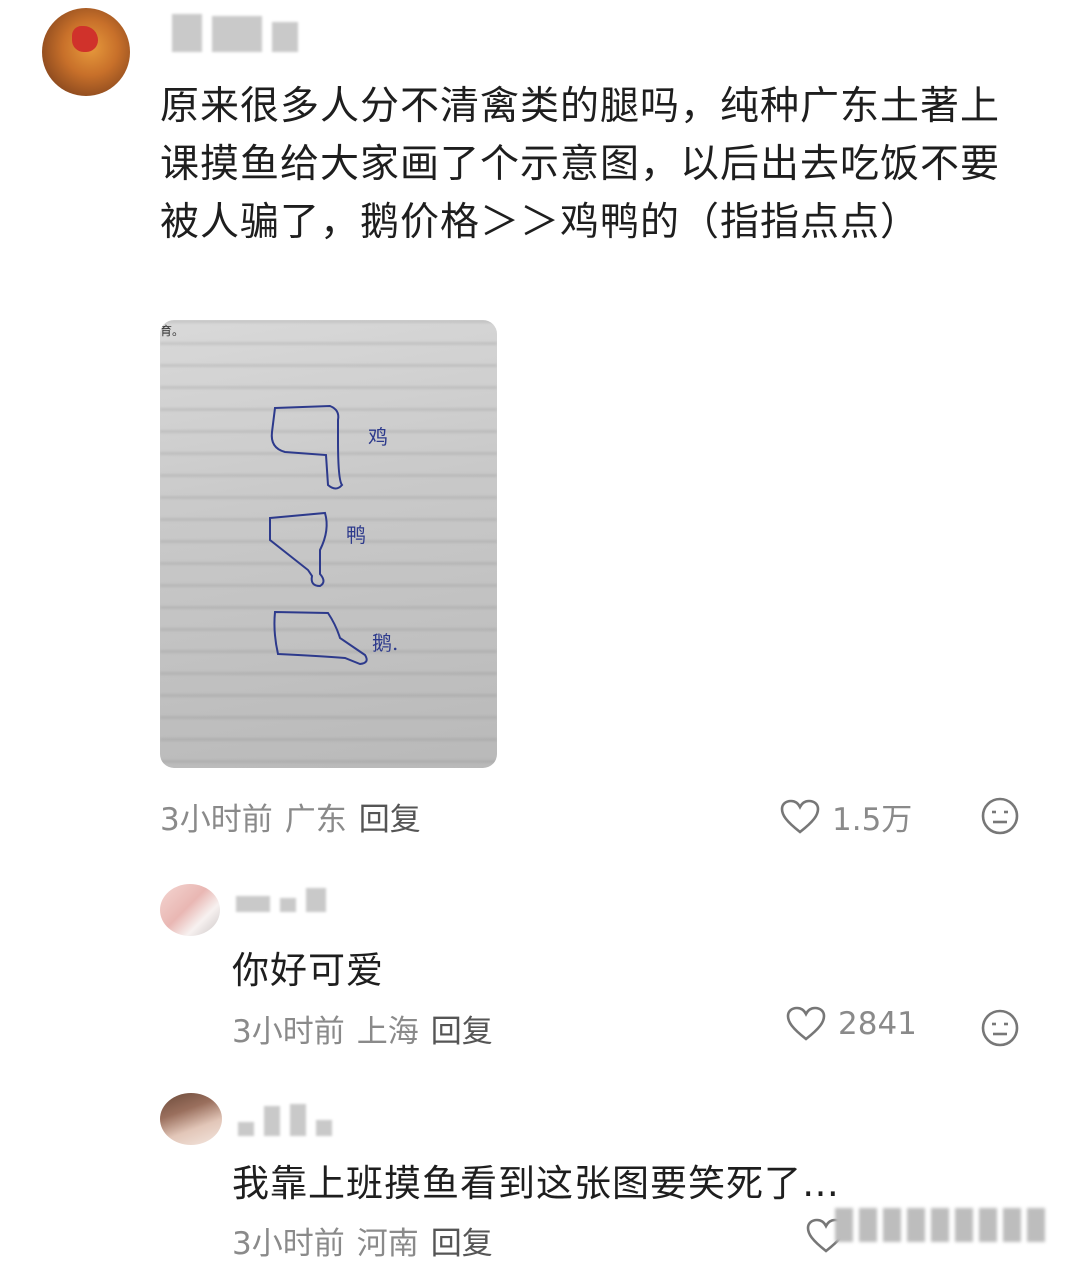  I want to click on comment-2-time: 3小时前, so click(288, 1244).